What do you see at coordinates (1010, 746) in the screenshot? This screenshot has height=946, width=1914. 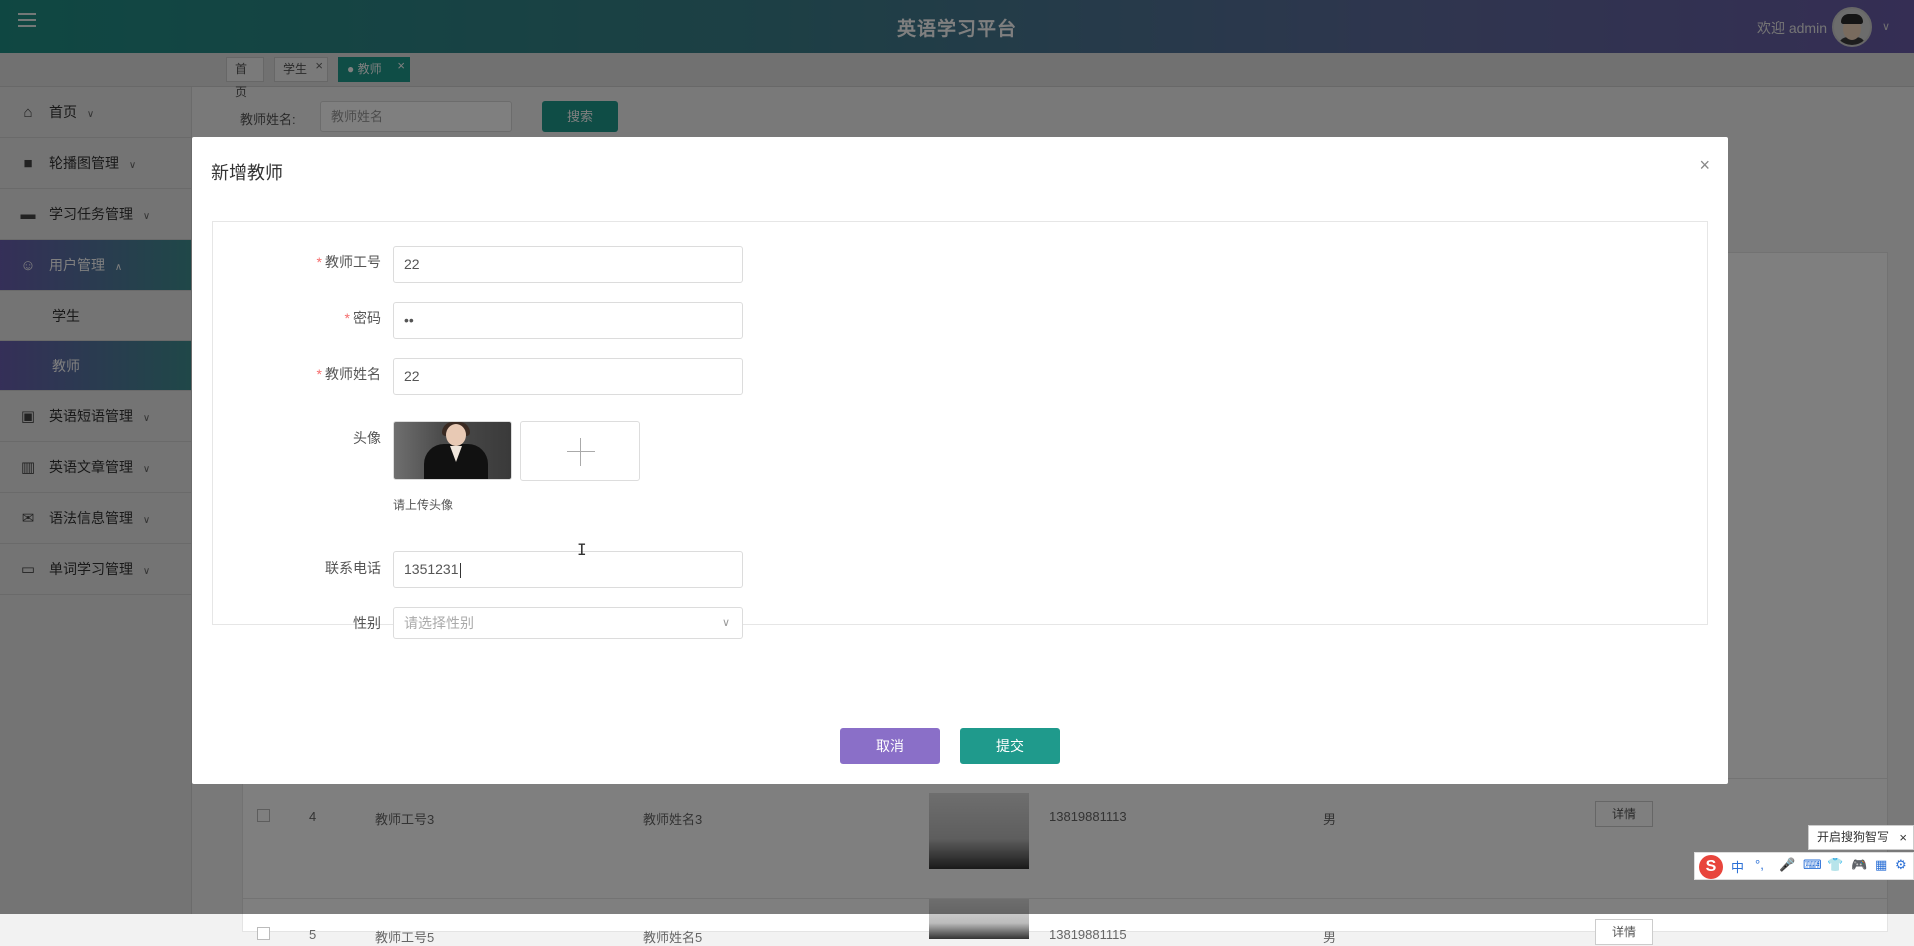 I see `submit-button: 提交` at bounding box center [1010, 746].